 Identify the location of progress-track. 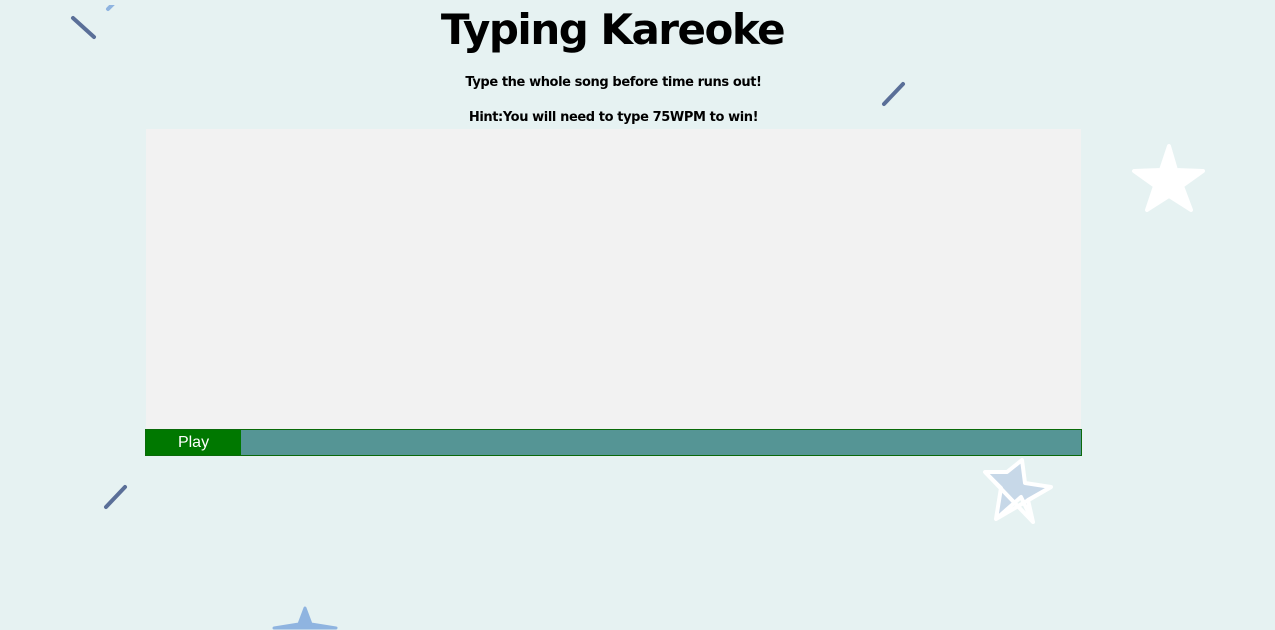
(661, 442).